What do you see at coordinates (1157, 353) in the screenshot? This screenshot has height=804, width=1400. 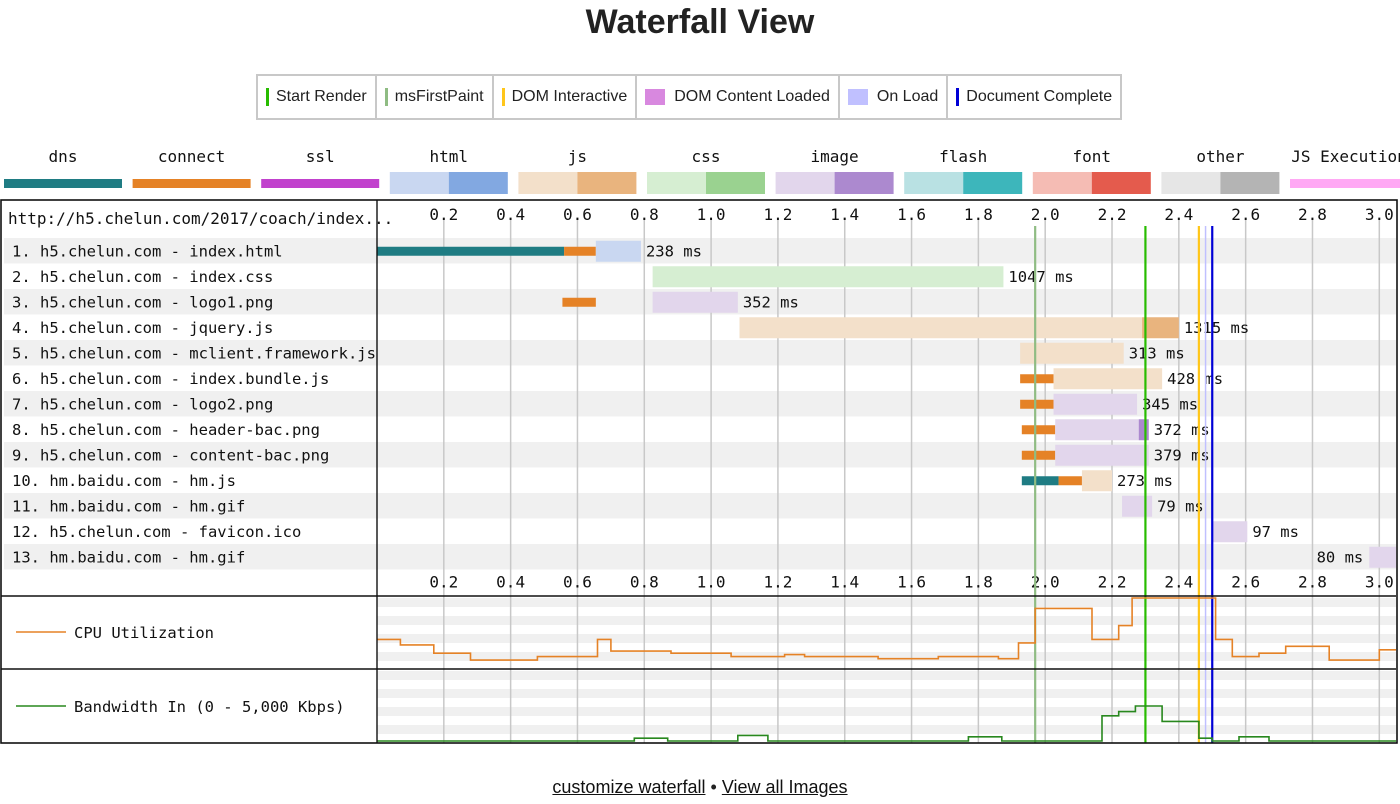 I see `request-duration: 313 ms` at bounding box center [1157, 353].